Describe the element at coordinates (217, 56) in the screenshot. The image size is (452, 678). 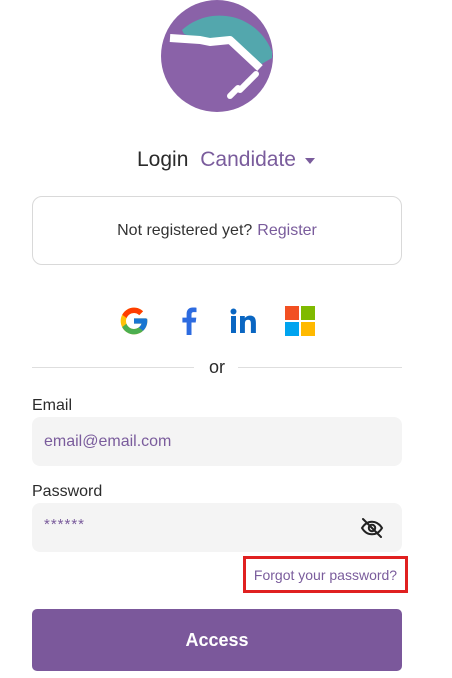
I see `handshake-logo-icon` at that location.